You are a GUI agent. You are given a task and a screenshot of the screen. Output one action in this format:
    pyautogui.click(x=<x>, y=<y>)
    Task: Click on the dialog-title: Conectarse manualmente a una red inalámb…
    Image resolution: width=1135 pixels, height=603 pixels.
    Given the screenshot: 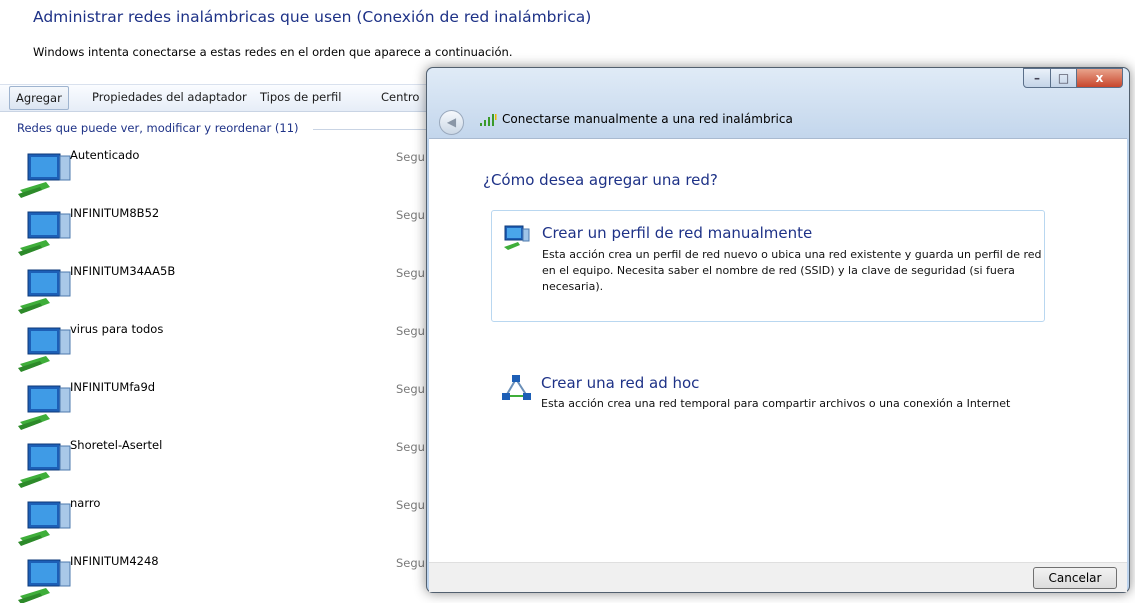 What is the action you would take?
    pyautogui.click(x=647, y=119)
    